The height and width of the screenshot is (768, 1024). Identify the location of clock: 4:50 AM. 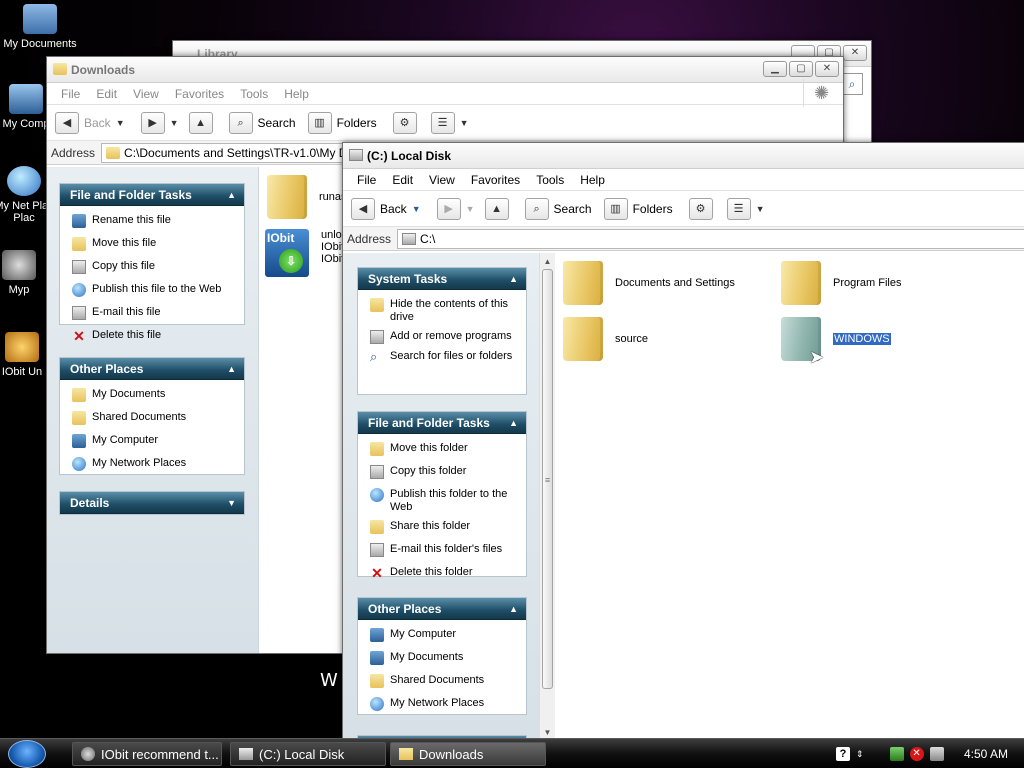
(986, 754).